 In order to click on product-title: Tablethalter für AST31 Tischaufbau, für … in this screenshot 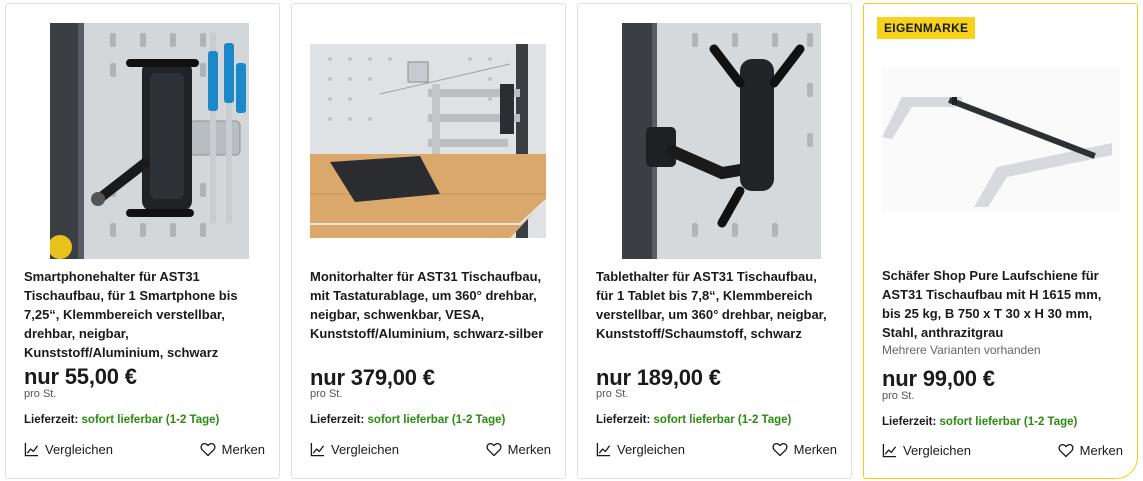, I will do `click(716, 305)`.